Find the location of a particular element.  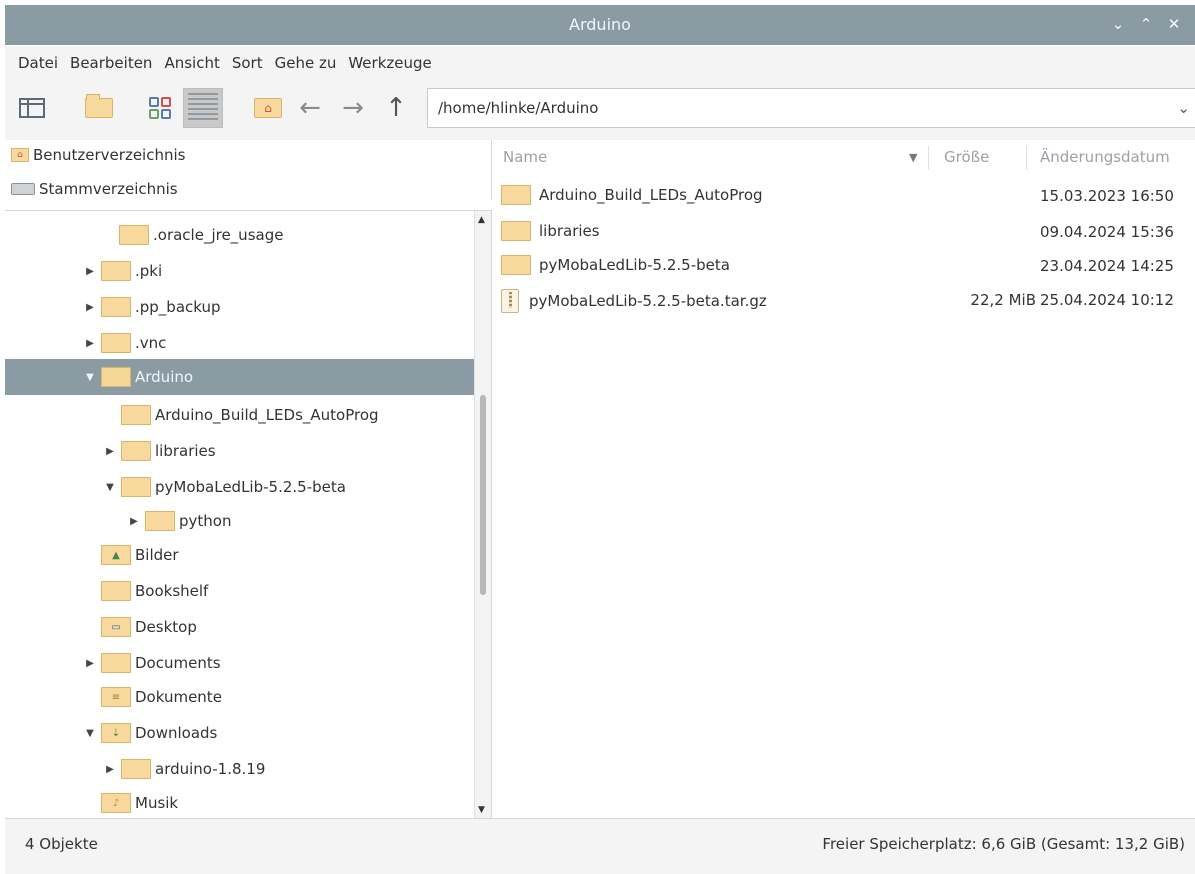

tree-item-label: .vnc is located at coordinates (151, 343).